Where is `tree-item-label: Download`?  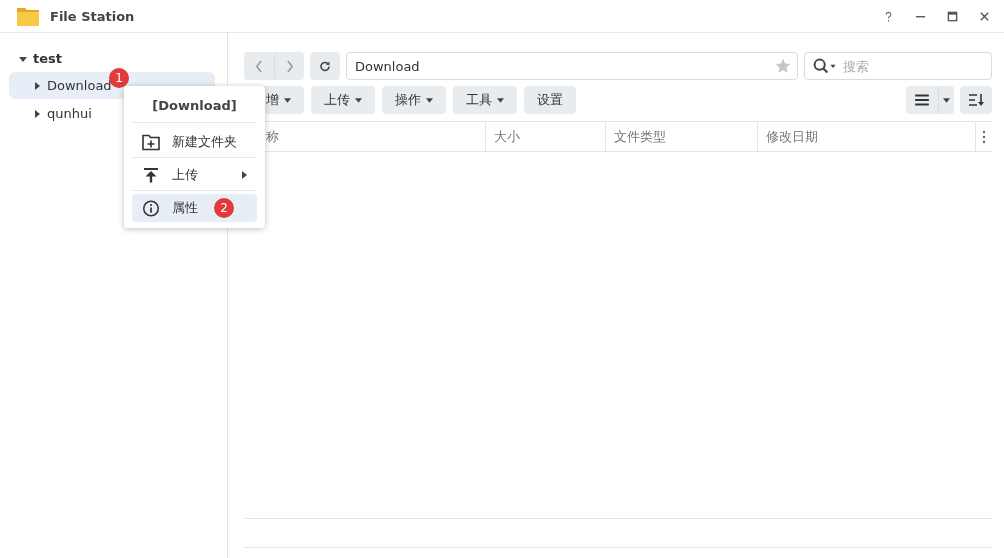
tree-item-label: Download is located at coordinates (79, 85).